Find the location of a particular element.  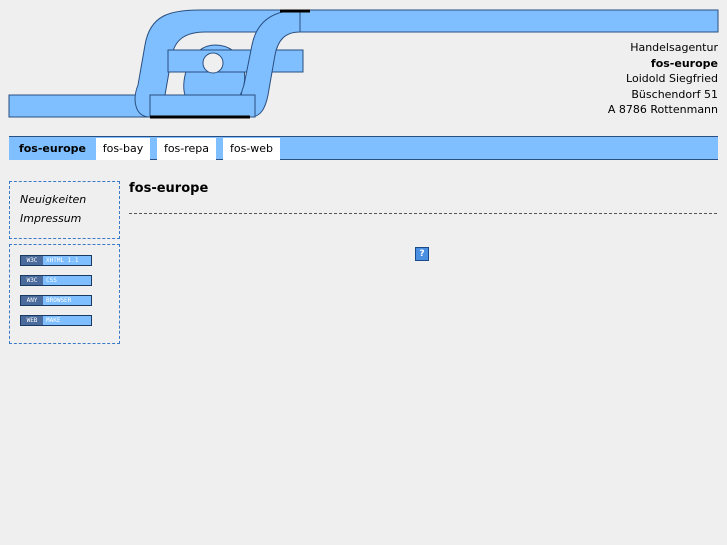

help-icon: ? is located at coordinates (422, 254).